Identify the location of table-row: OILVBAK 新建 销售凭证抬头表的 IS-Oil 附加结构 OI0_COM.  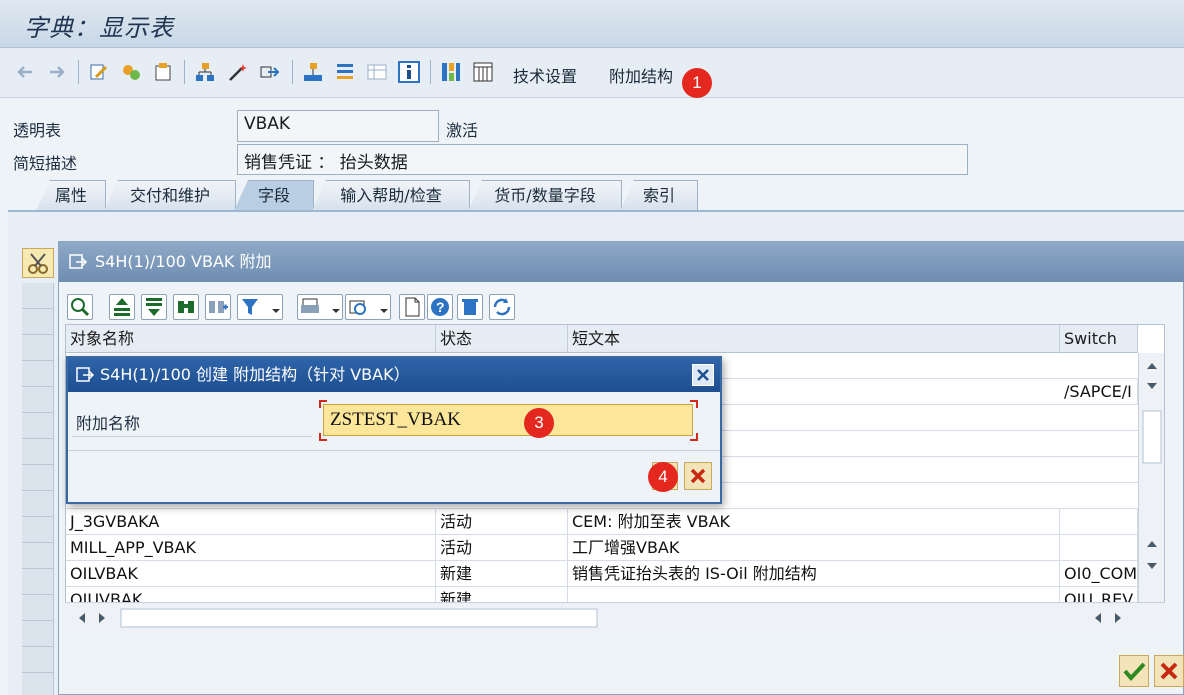
(602, 574).